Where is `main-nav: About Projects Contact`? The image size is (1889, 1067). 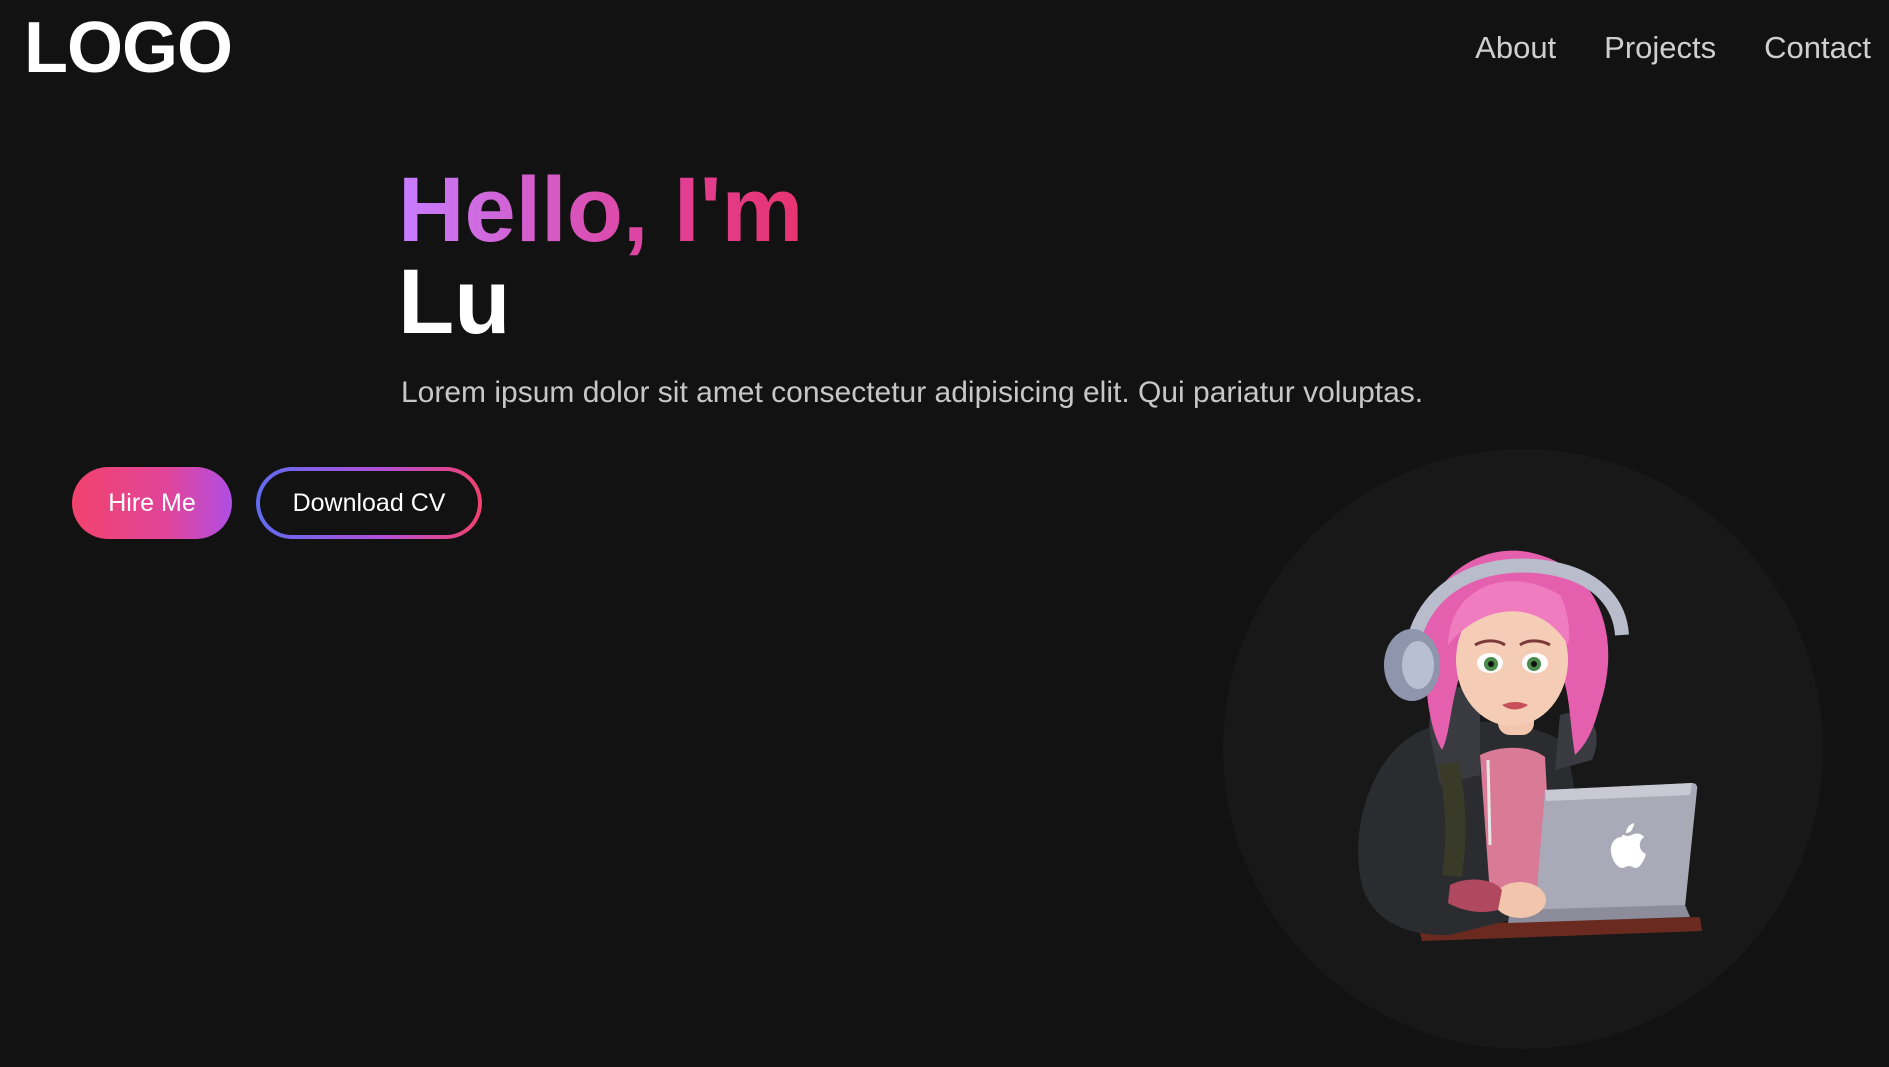
main-nav: About Projects Contact is located at coordinates (1673, 48).